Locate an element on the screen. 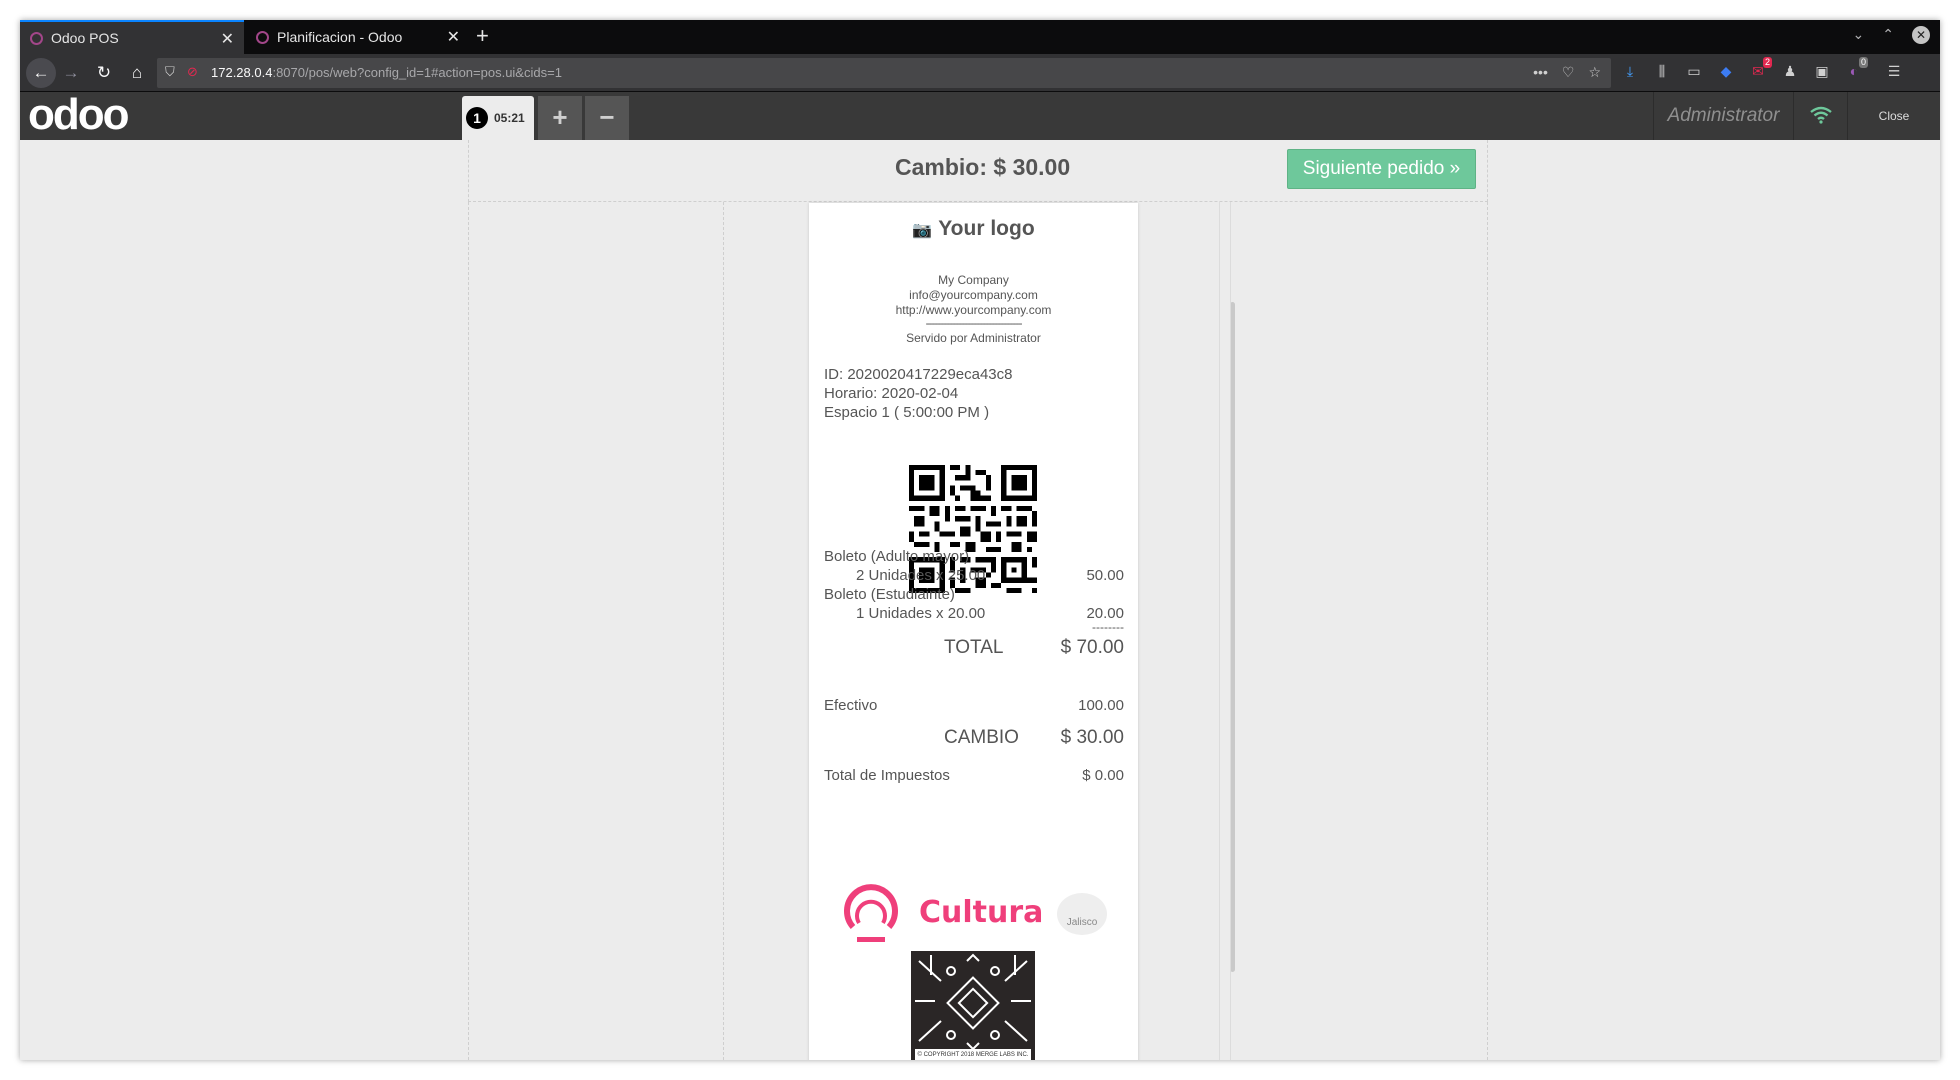  add-order-button: + is located at coordinates (560, 118).